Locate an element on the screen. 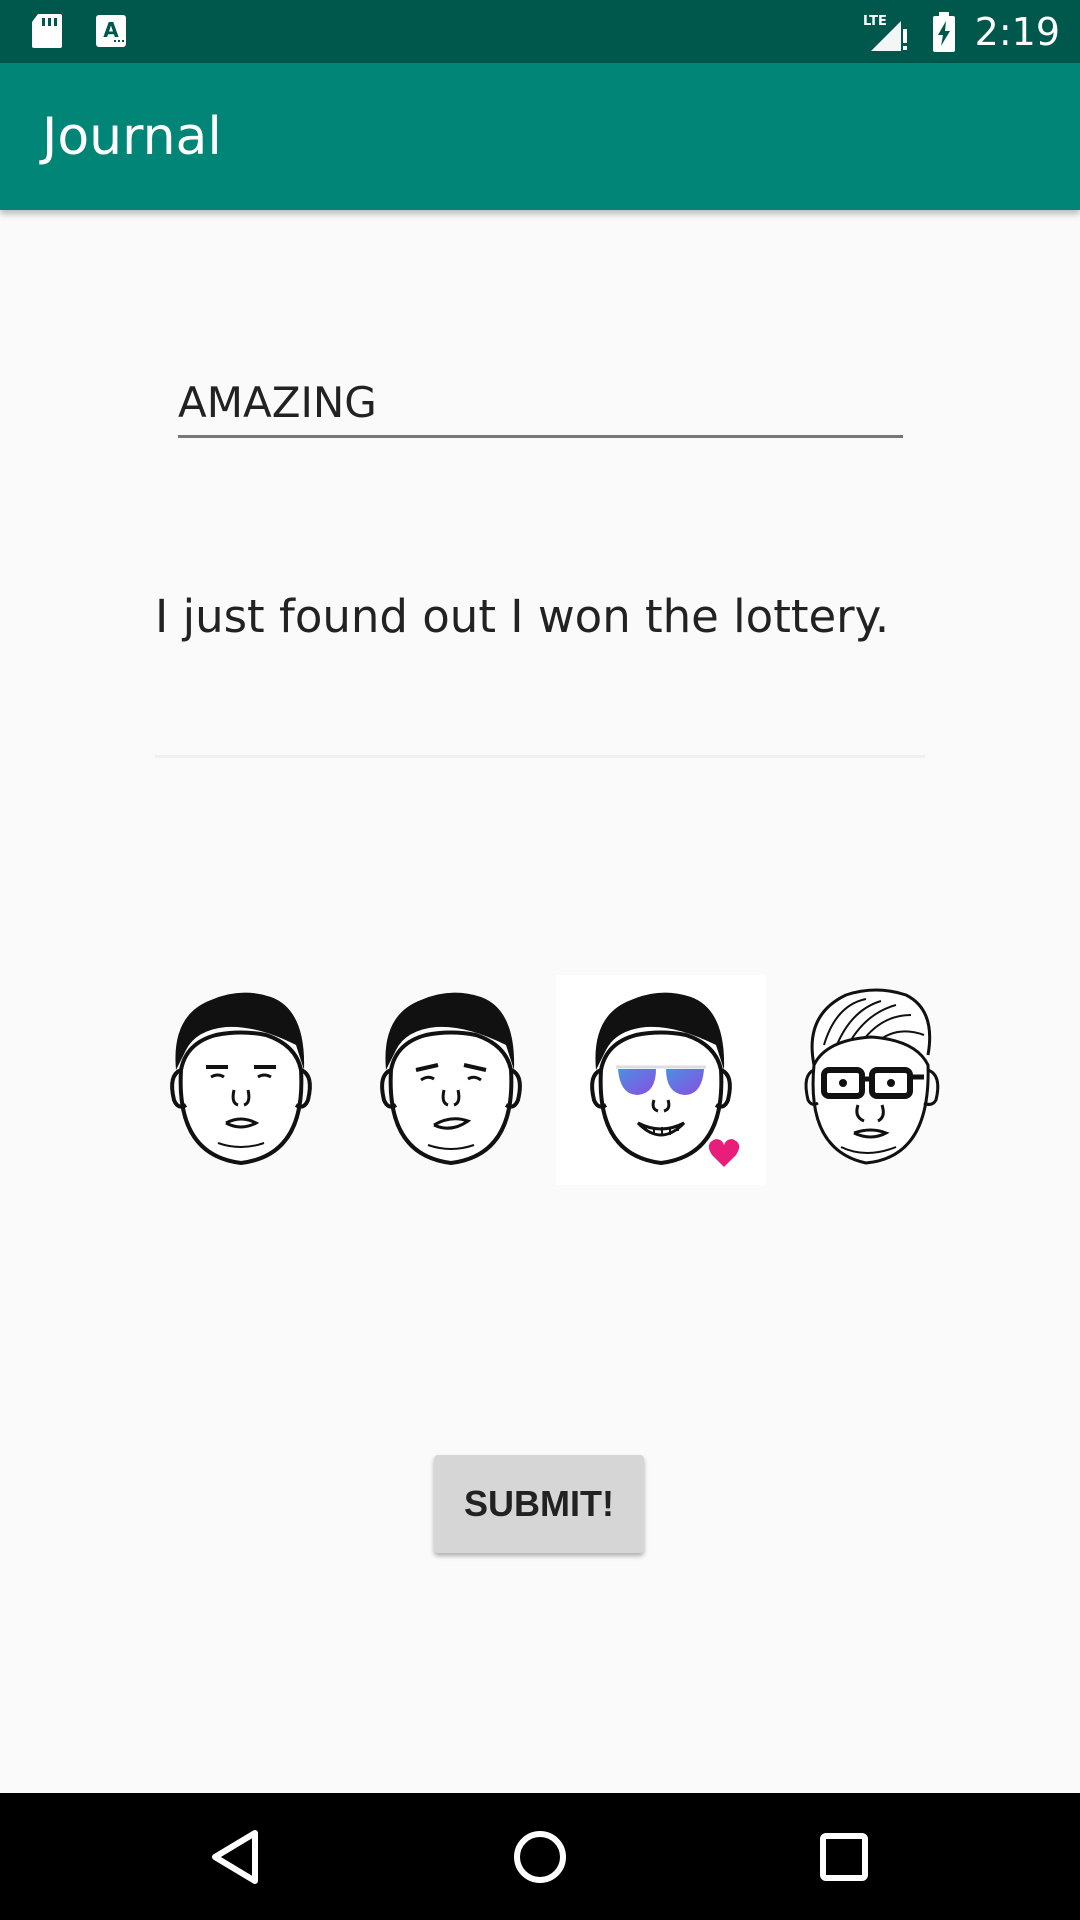 The width and height of the screenshot is (1080, 1920). mood-option-glasses is located at coordinates (871, 1080).